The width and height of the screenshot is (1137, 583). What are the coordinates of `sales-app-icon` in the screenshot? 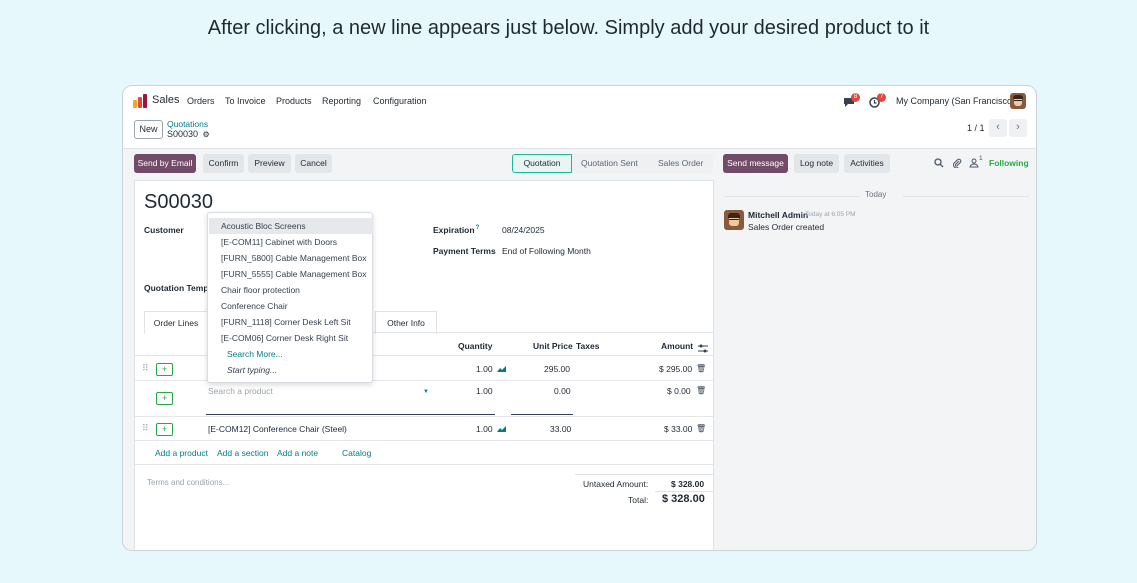 It's located at (140, 101).